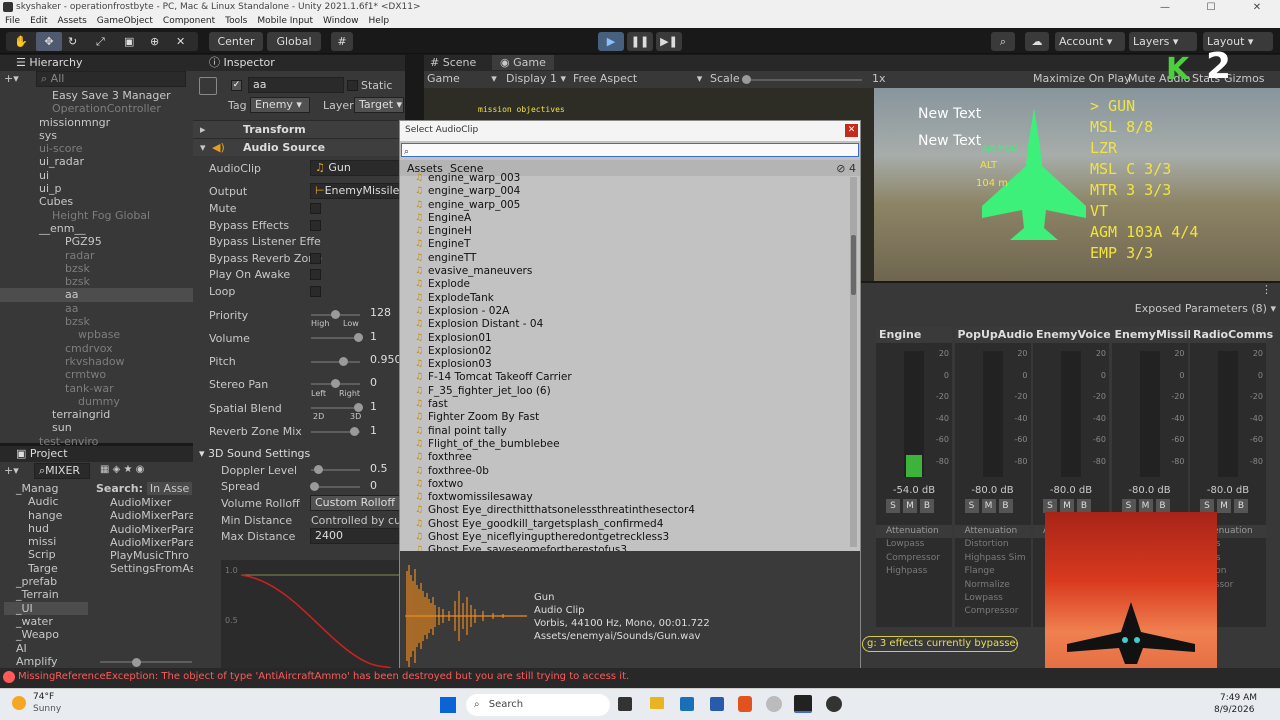 The image size is (1280, 720). Describe the element at coordinates (637, 78) in the screenshot. I see `aspect-dropdown: Free Aspect ▾` at that location.